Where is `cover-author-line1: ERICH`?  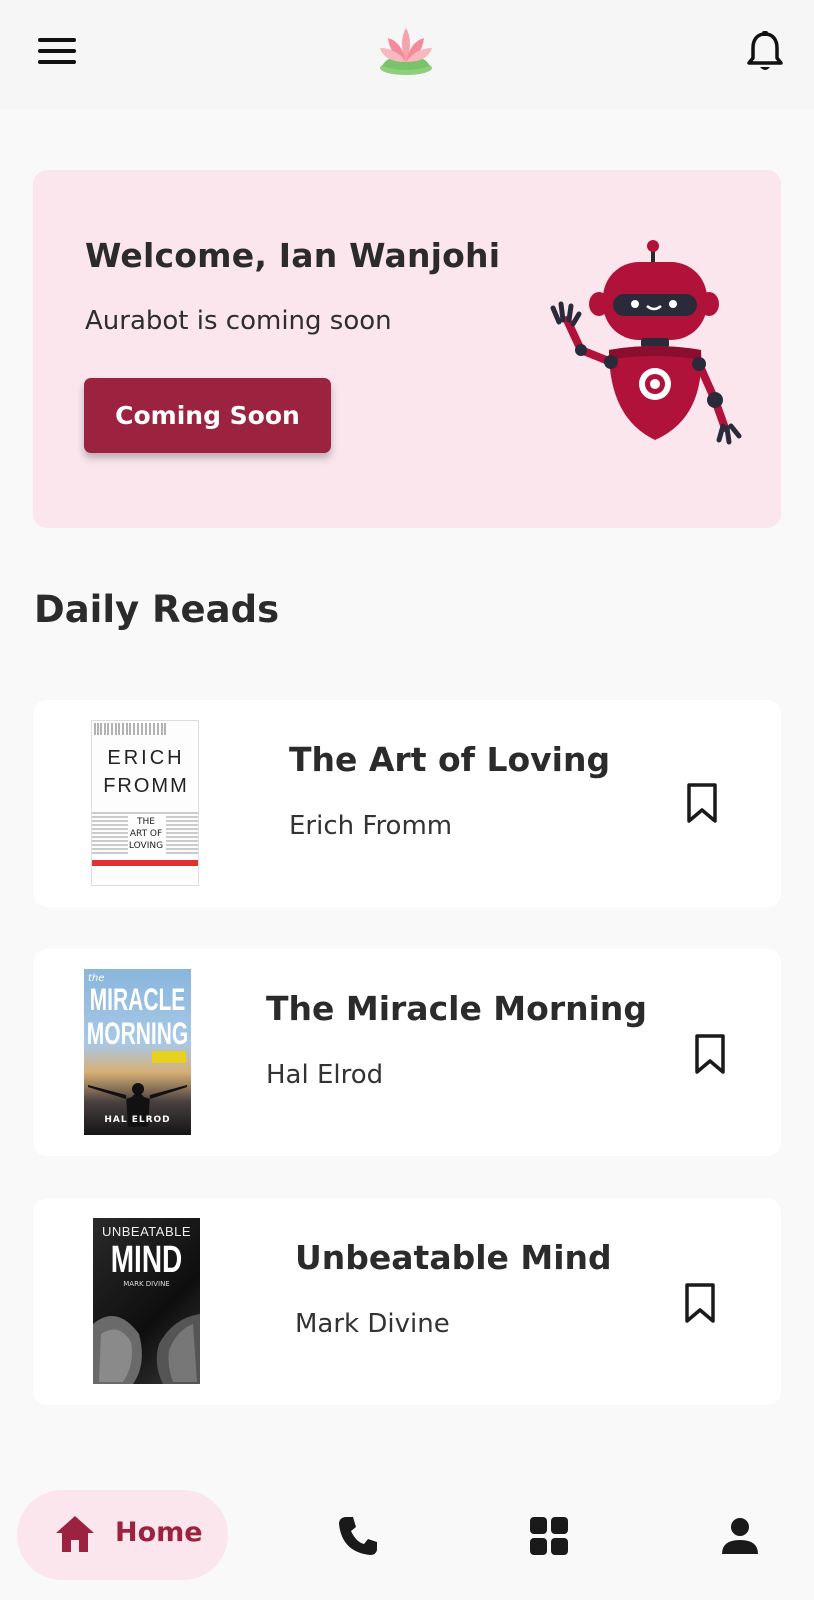
cover-author-line1: ERICH is located at coordinates (146, 758).